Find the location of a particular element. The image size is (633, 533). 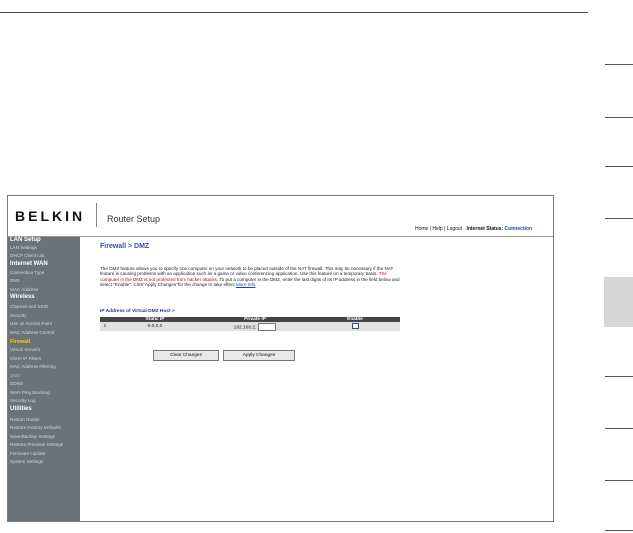

sidebar-item-restore-factory-defaults: Restore Factory Defaults is located at coordinates (35, 427).